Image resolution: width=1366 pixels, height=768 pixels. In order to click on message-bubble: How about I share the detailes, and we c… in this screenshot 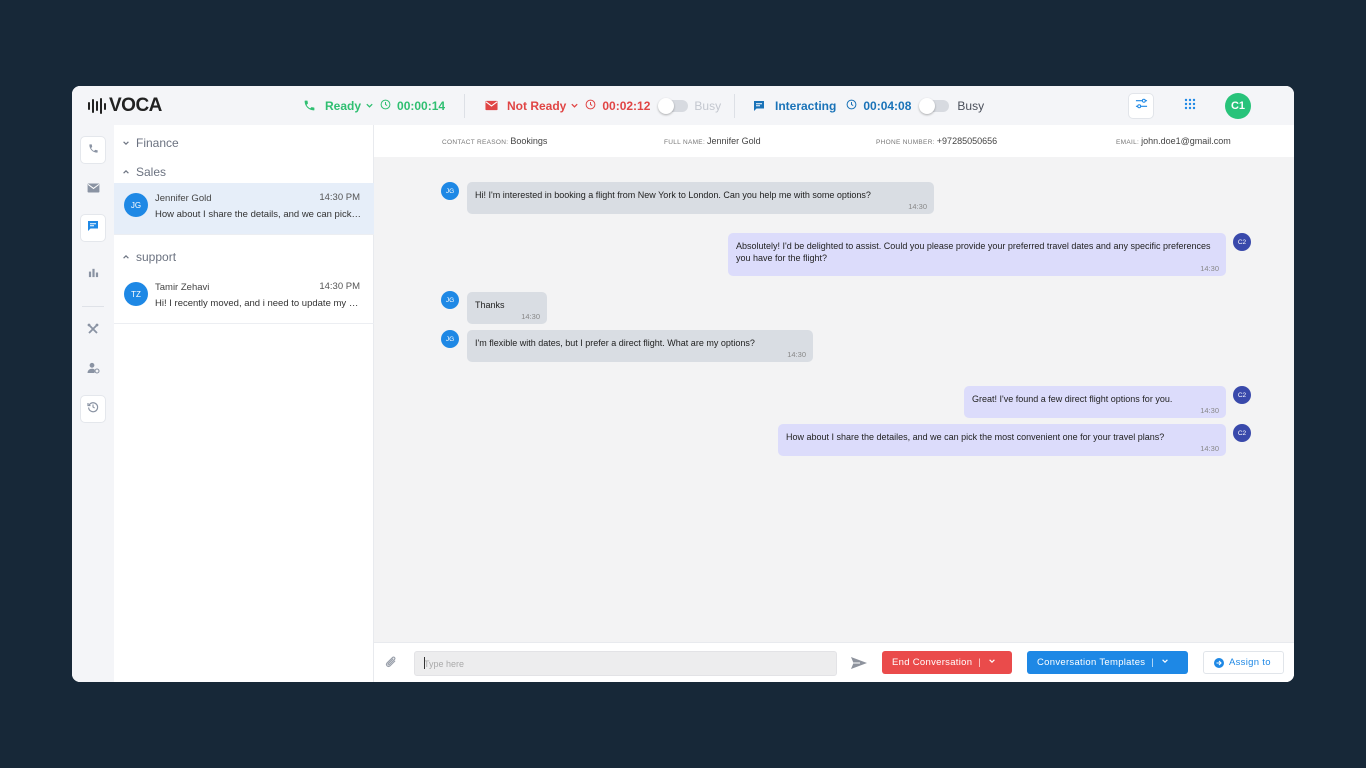, I will do `click(1002, 440)`.